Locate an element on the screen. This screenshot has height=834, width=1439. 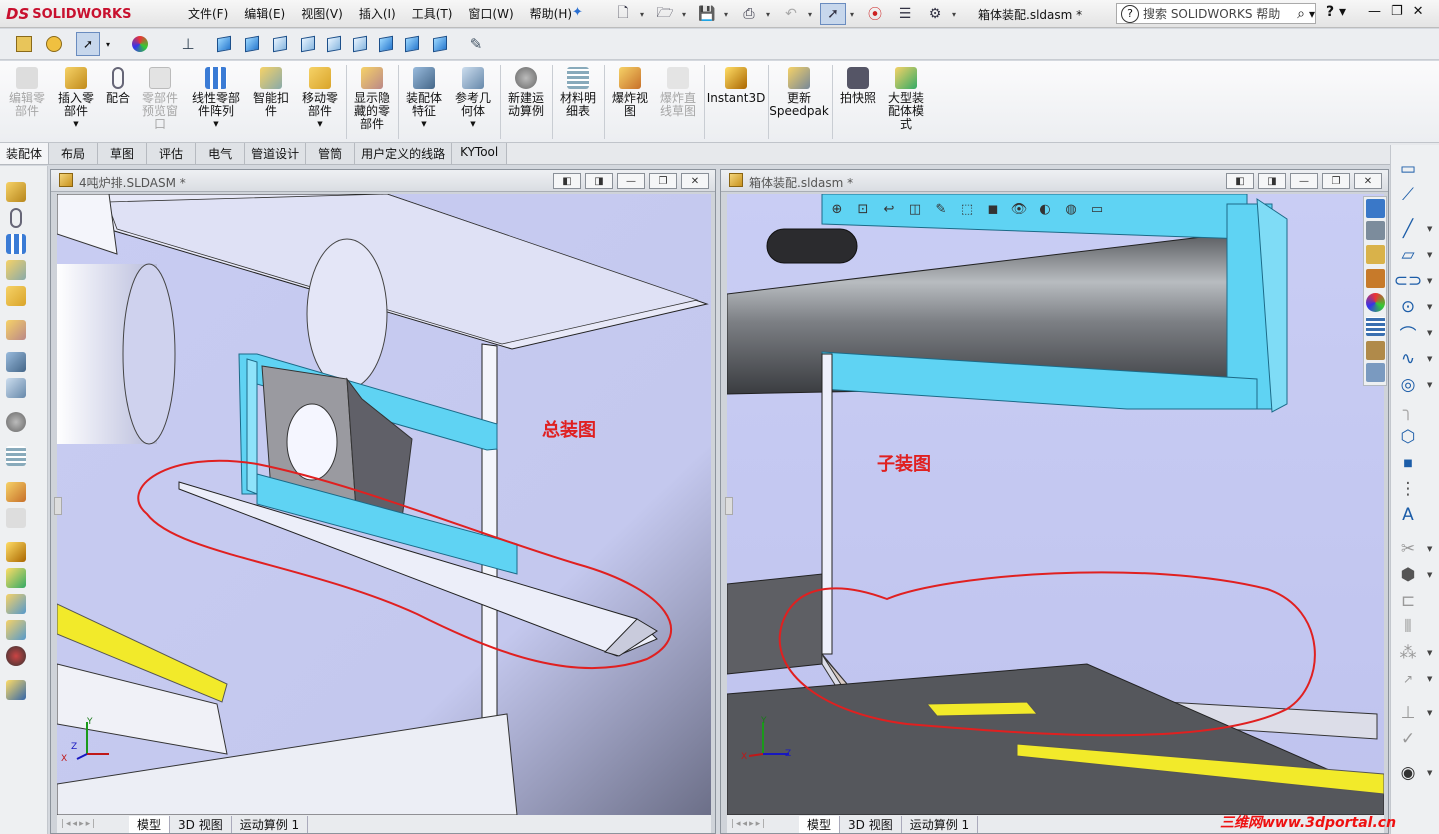
forum-icon is located at coordinates (1375, 372).